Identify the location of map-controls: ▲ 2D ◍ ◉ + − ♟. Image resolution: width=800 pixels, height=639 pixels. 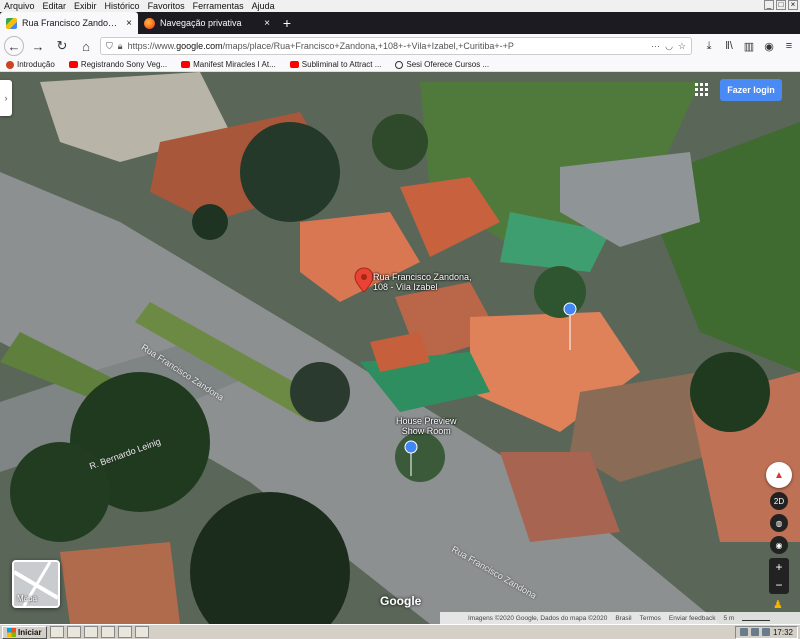
(779, 537).